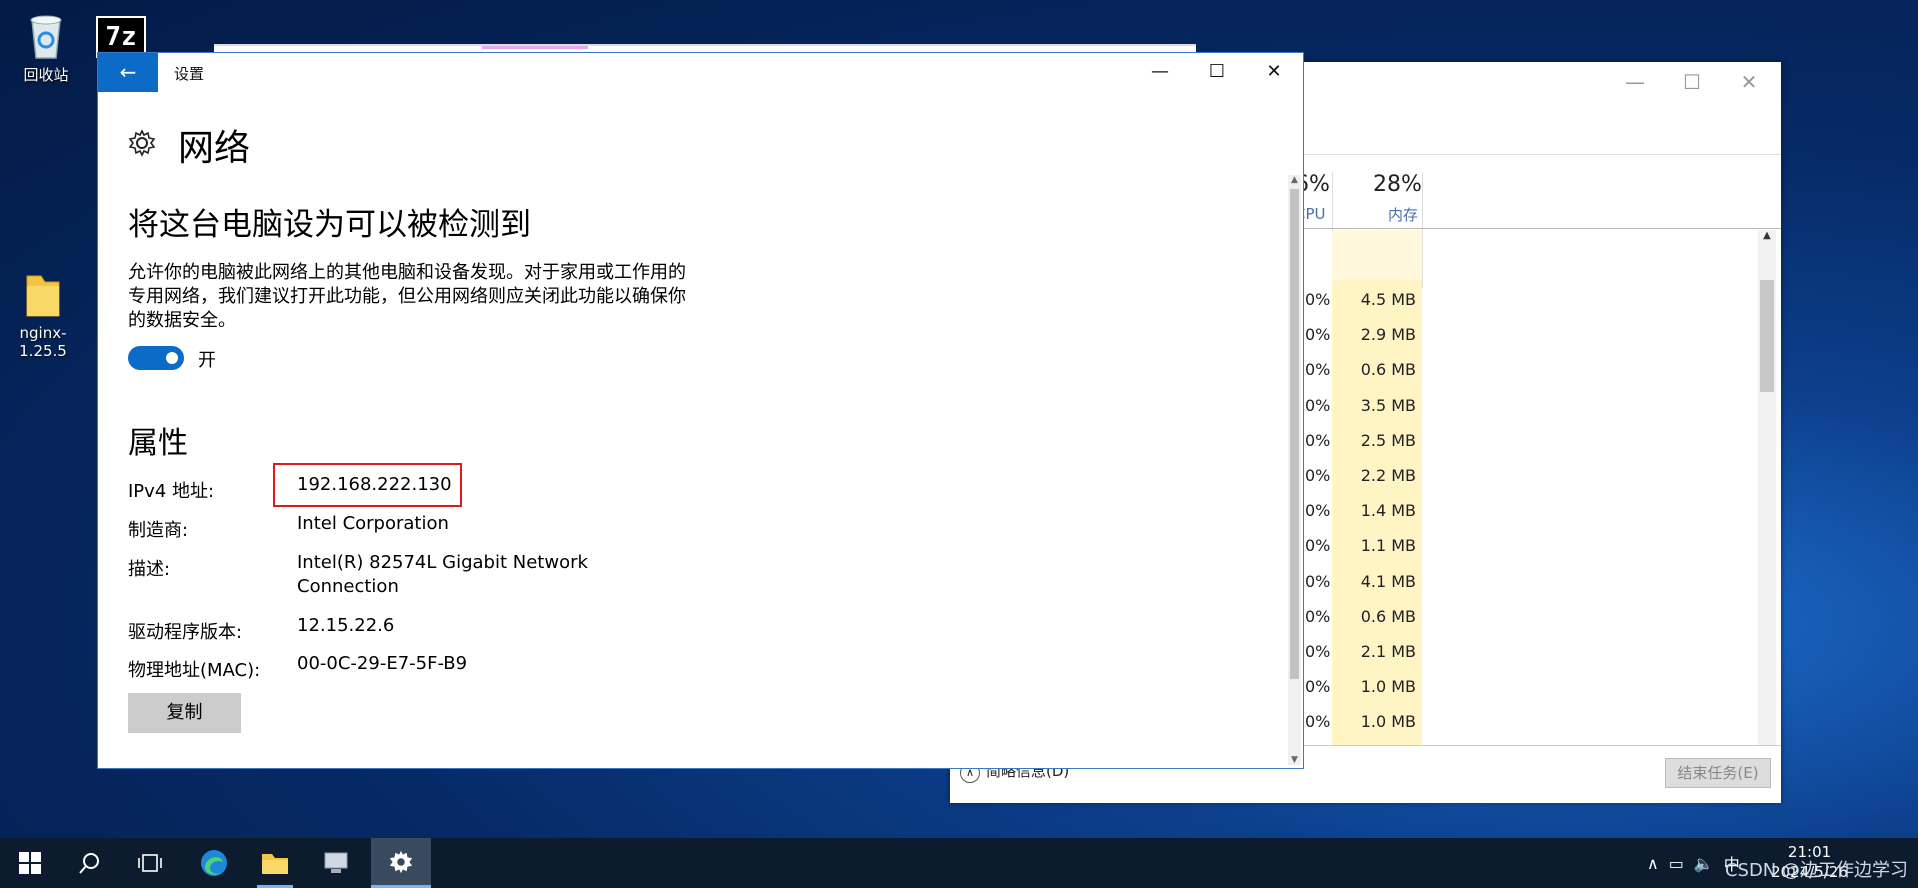 The height and width of the screenshot is (888, 1918). I want to click on mac-address-label: 物理地址(MAC):, so click(194, 670).